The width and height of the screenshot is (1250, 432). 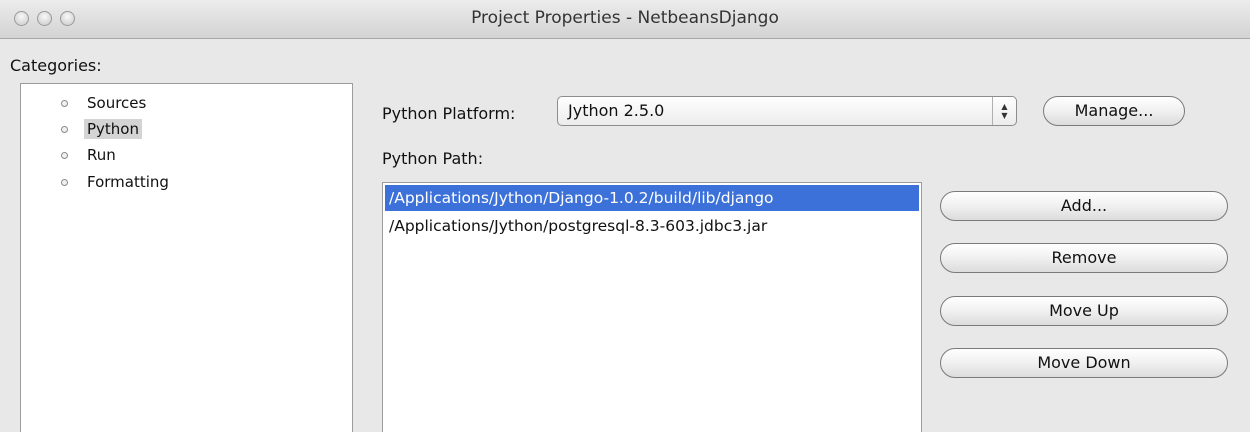 I want to click on category-item-label: Formatting, so click(x=128, y=182).